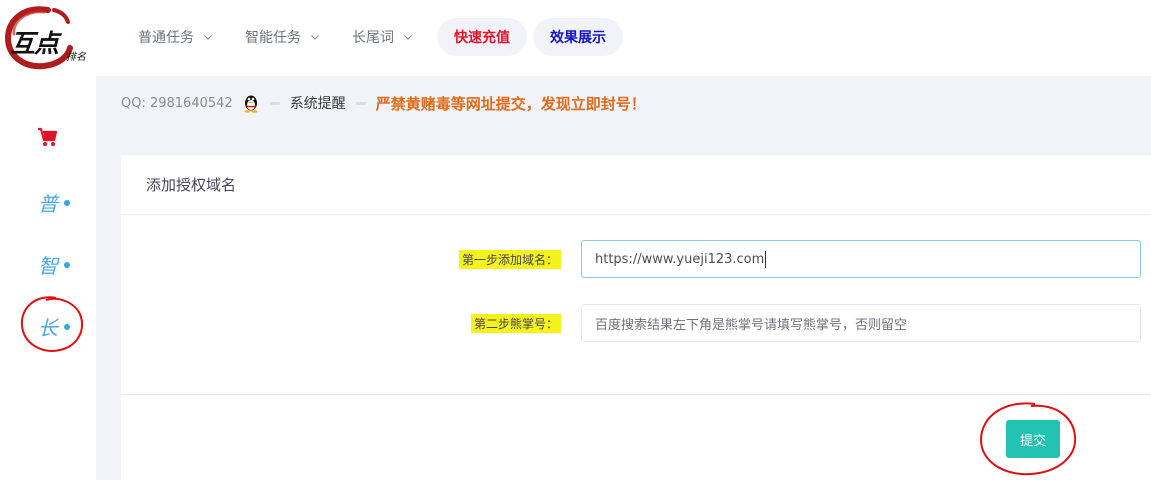 The height and width of the screenshot is (480, 1151). What do you see at coordinates (751, 325) in the screenshot?
I see `xiongzhang-placeholder: 百度搜索结果左下角是熊掌号请填写熊掌号，否则留空` at bounding box center [751, 325].